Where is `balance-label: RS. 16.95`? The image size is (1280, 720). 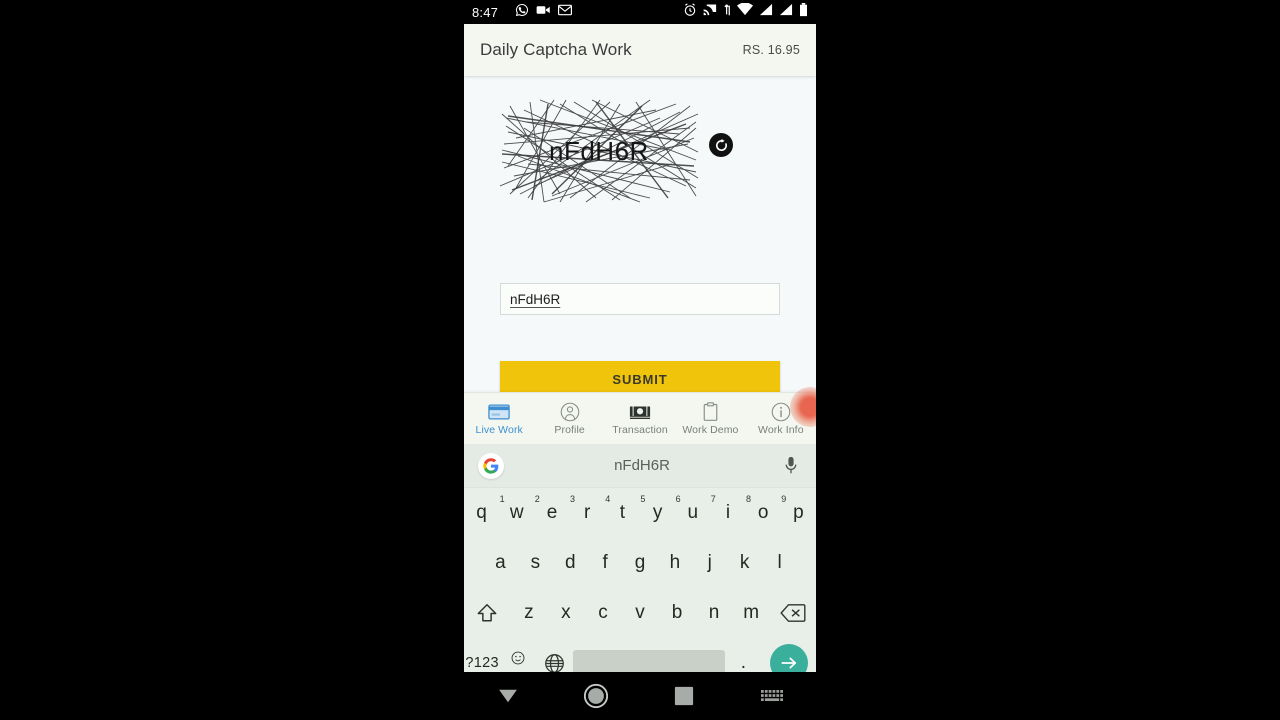 balance-label: RS. 16.95 is located at coordinates (771, 50).